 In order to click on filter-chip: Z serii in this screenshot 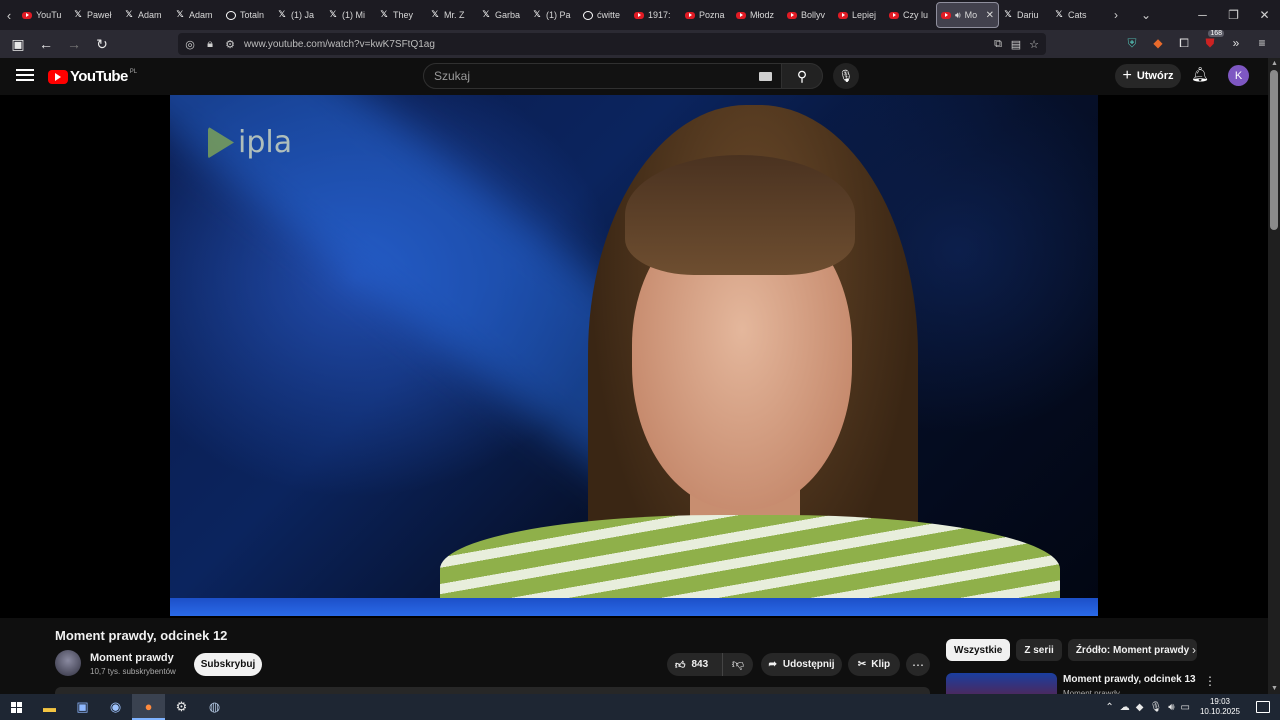, I will do `click(1039, 650)`.